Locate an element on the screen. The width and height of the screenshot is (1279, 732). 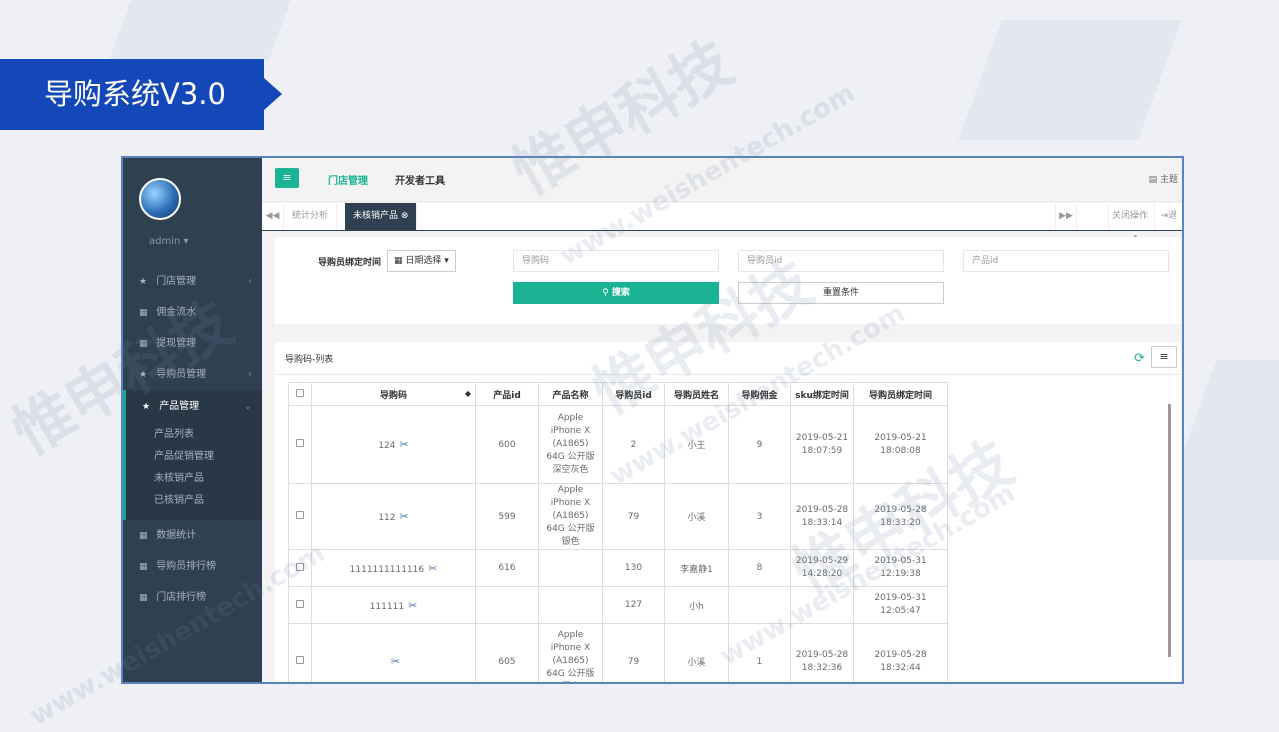
chevron-left-icon: ‹ is located at coordinates (250, 281).